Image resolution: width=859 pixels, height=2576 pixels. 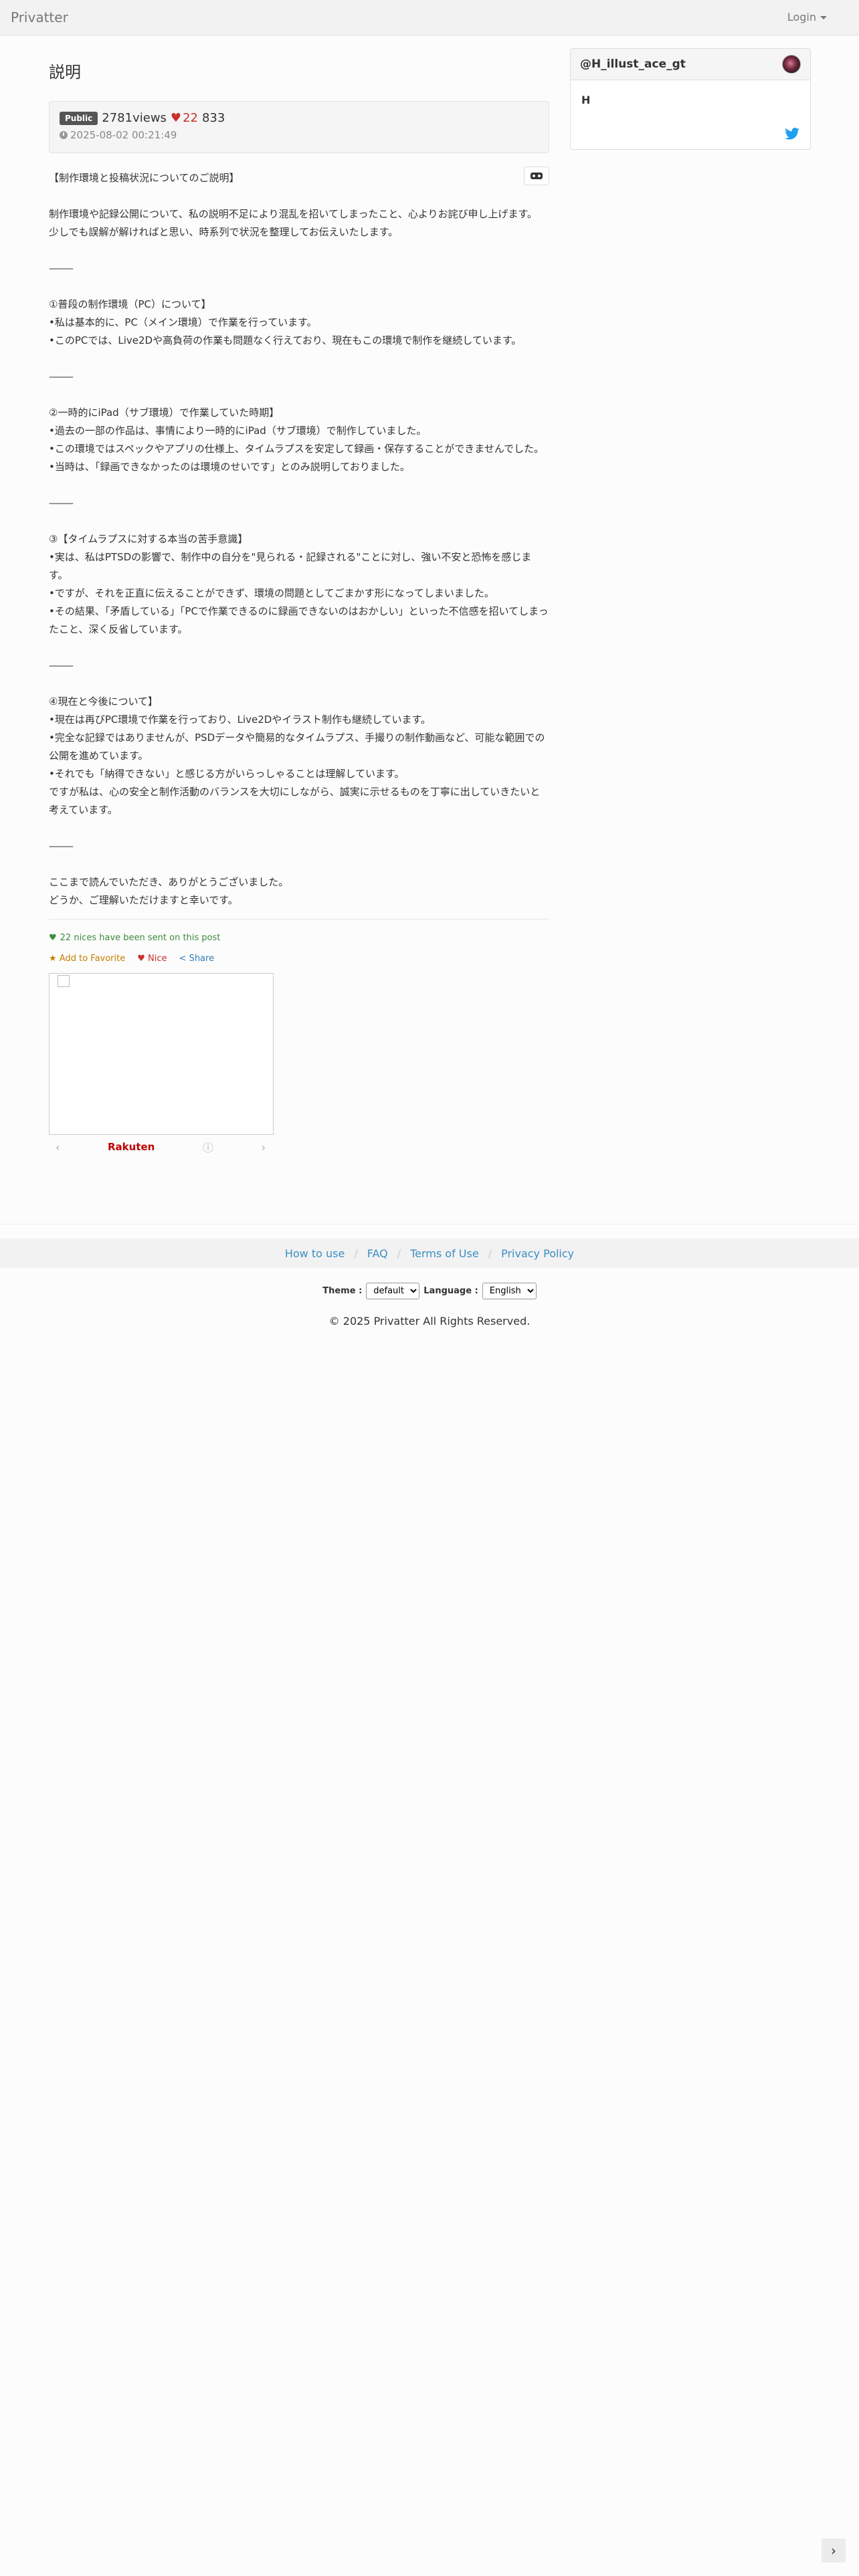 What do you see at coordinates (429, 17) in the screenshot?
I see `navbar: Privatter Login` at bounding box center [429, 17].